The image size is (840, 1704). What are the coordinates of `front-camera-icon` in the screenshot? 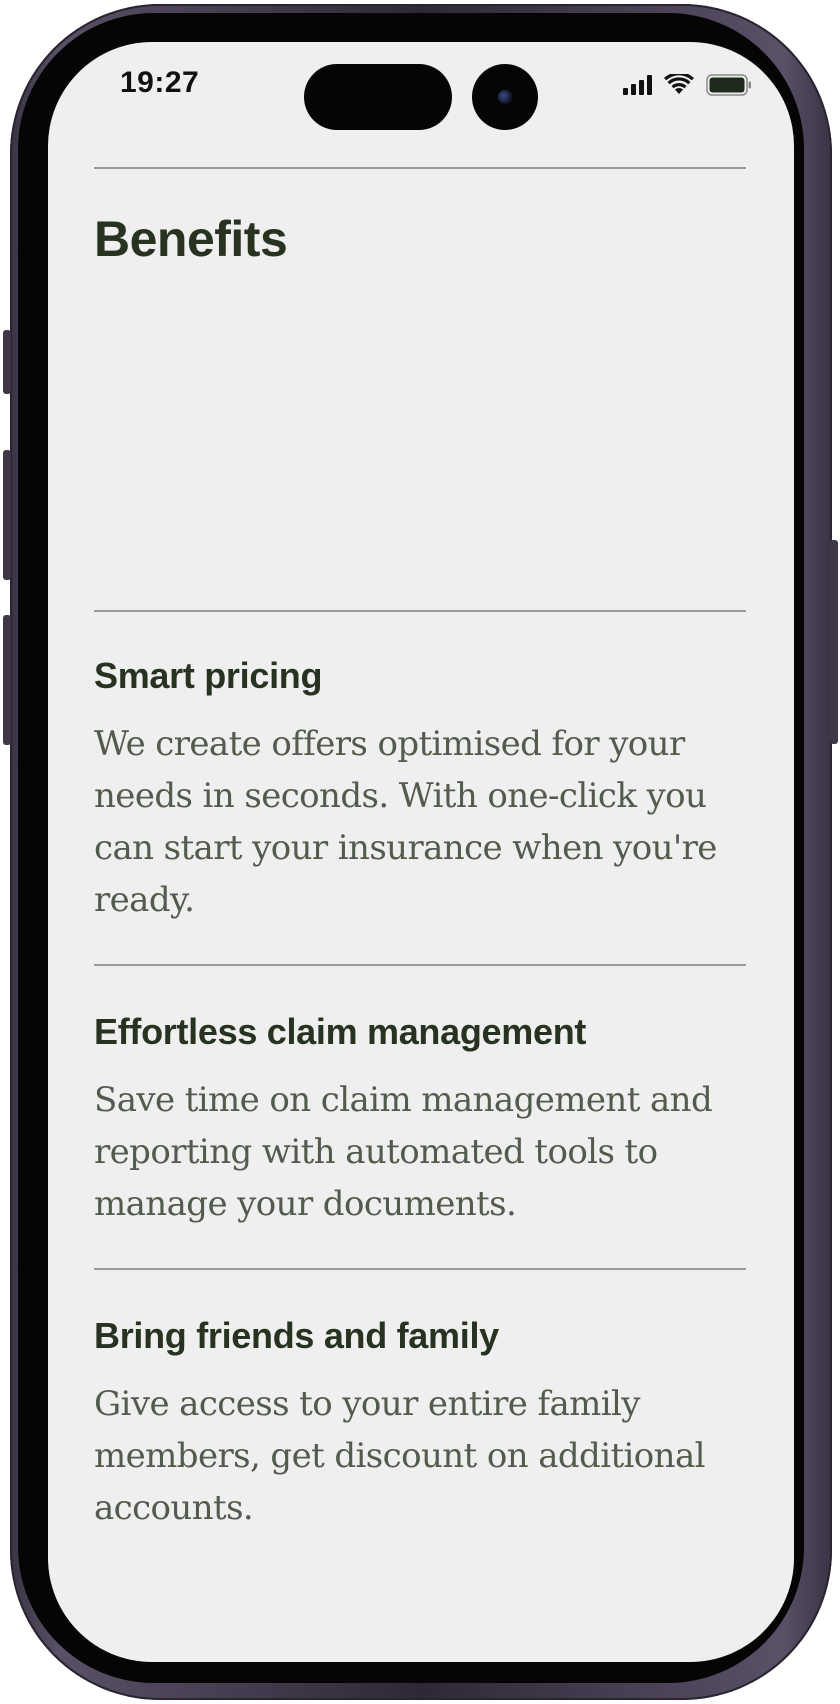 It's located at (505, 97).